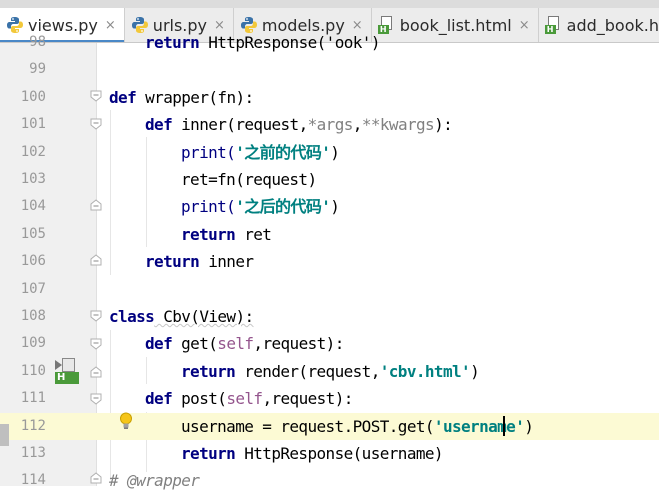 This screenshot has height=495, width=659. Describe the element at coordinates (249, 179) in the screenshot. I see `code-text: ret=fn(request)` at that location.